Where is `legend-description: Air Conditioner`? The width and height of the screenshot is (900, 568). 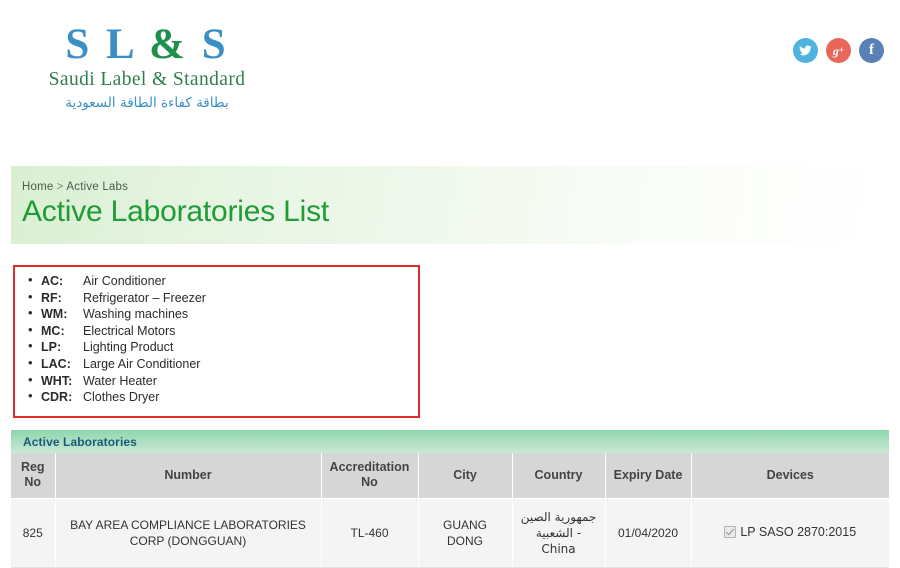 legend-description: Air Conditioner is located at coordinates (124, 281).